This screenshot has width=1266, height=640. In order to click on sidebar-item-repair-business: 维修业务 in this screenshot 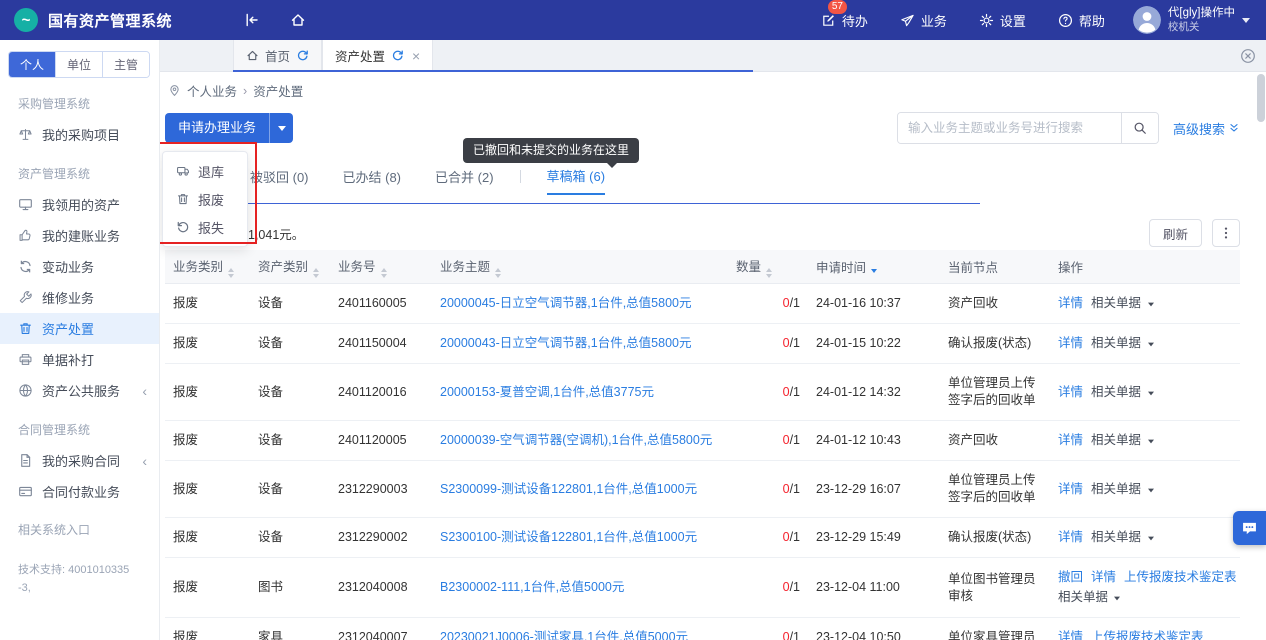, I will do `click(79, 297)`.